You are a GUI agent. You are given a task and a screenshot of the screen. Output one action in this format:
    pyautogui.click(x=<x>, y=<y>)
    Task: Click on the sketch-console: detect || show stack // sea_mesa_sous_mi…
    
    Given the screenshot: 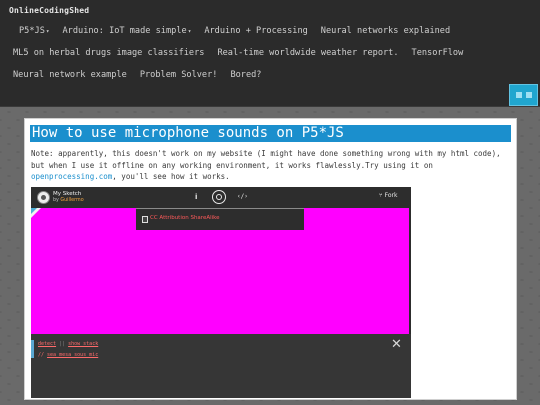 What is the action you would take?
    pyautogui.click(x=221, y=366)
    